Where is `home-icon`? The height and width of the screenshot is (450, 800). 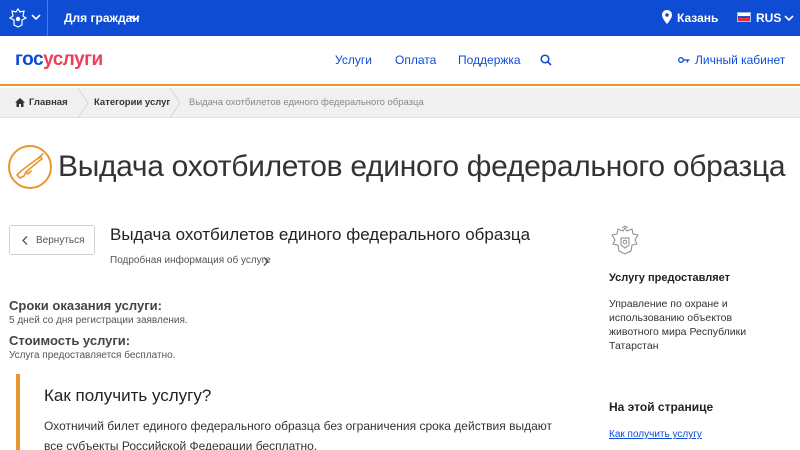
home-icon is located at coordinates (20, 102).